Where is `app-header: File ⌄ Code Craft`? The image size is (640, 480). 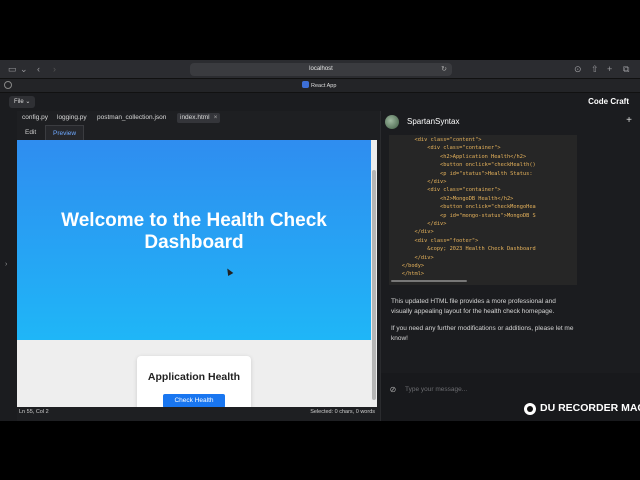 app-header: File ⌄ Code Craft is located at coordinates (320, 102).